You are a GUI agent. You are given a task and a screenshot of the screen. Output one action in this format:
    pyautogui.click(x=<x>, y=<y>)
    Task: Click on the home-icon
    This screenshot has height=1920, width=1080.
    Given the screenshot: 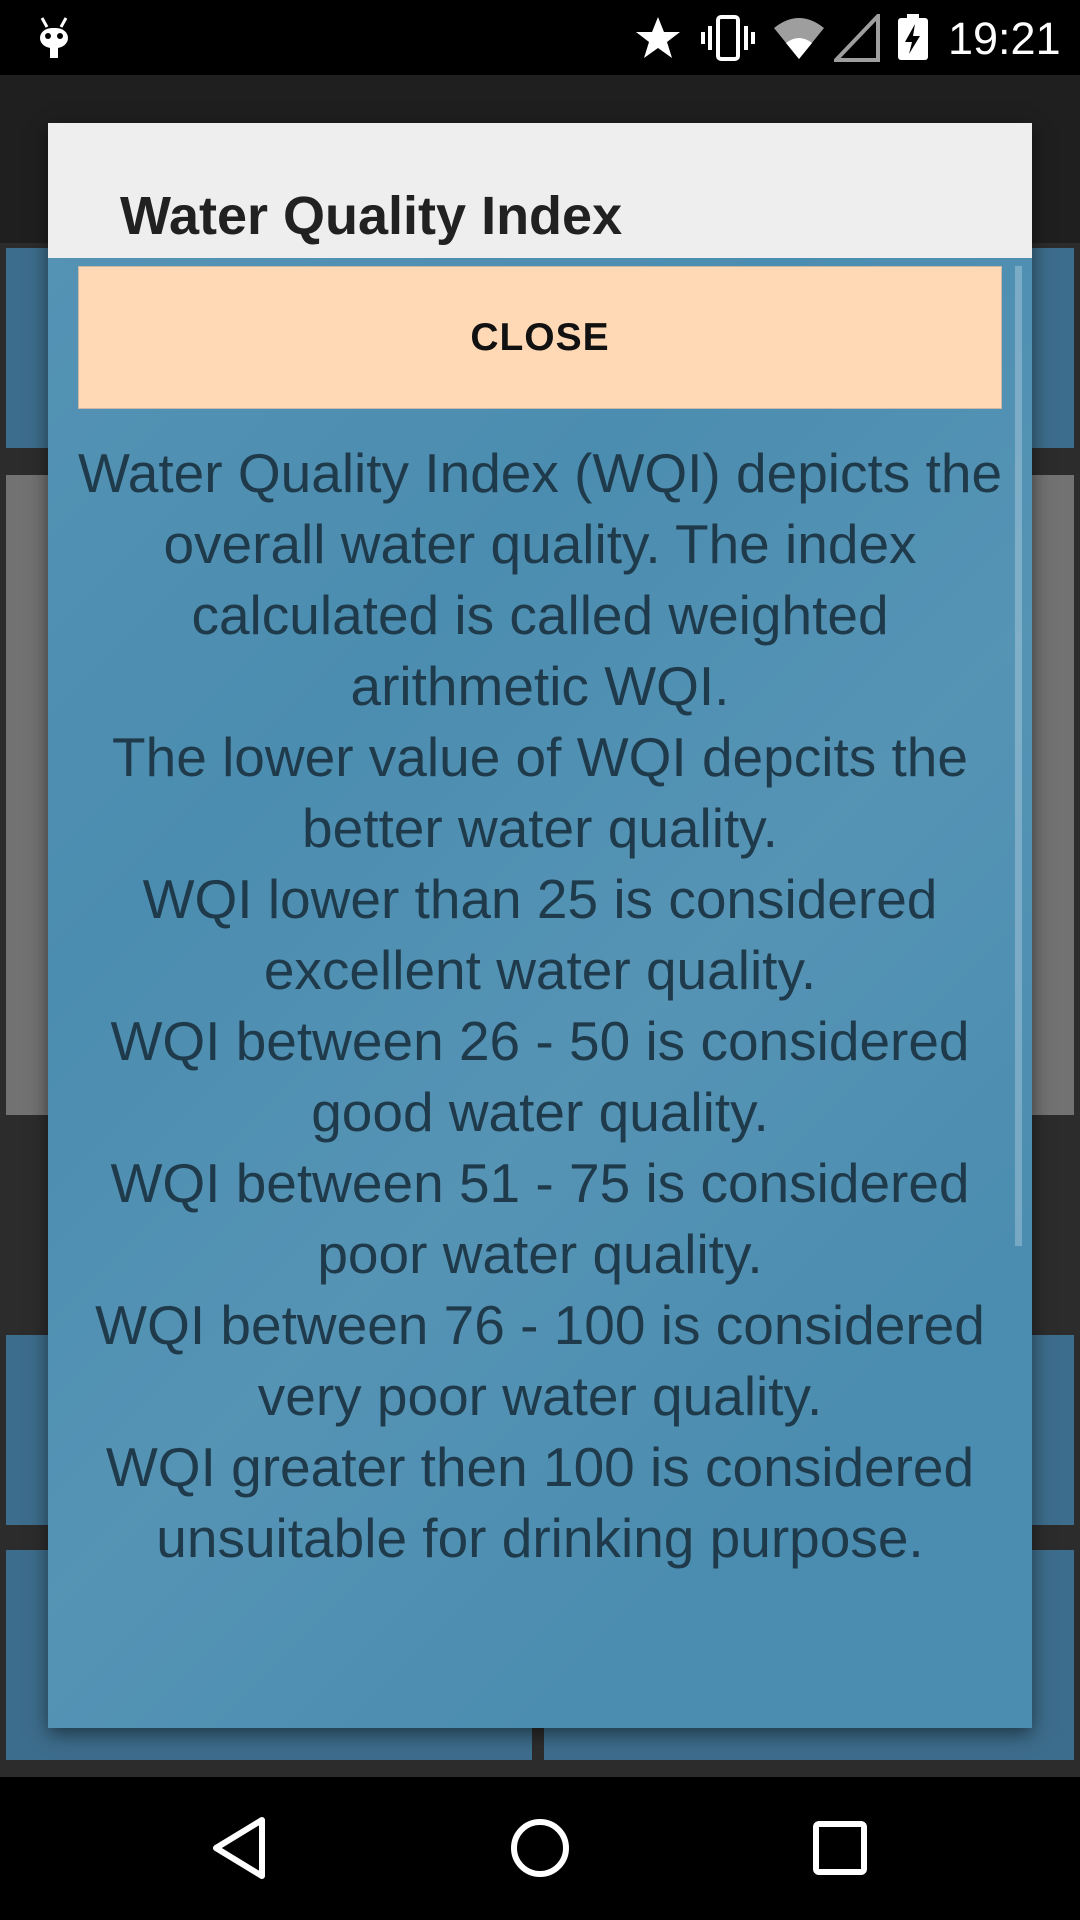 What is the action you would take?
    pyautogui.click(x=540, y=1848)
    